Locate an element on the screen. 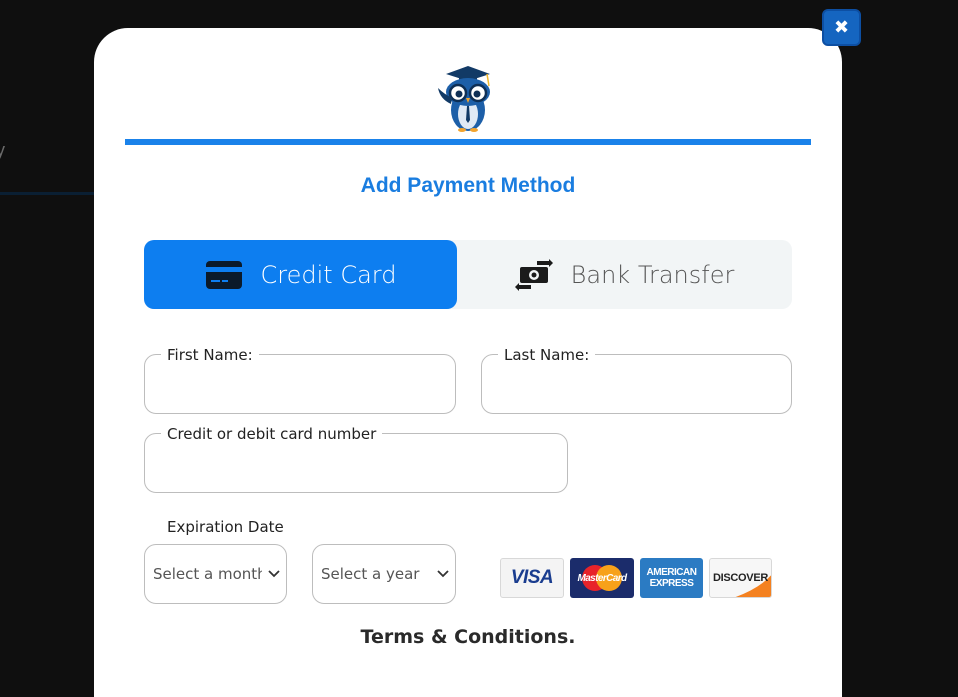 Image resolution: width=958 pixels, height=697 pixels. expiration-date-label: Expiration Date is located at coordinates (225, 527).